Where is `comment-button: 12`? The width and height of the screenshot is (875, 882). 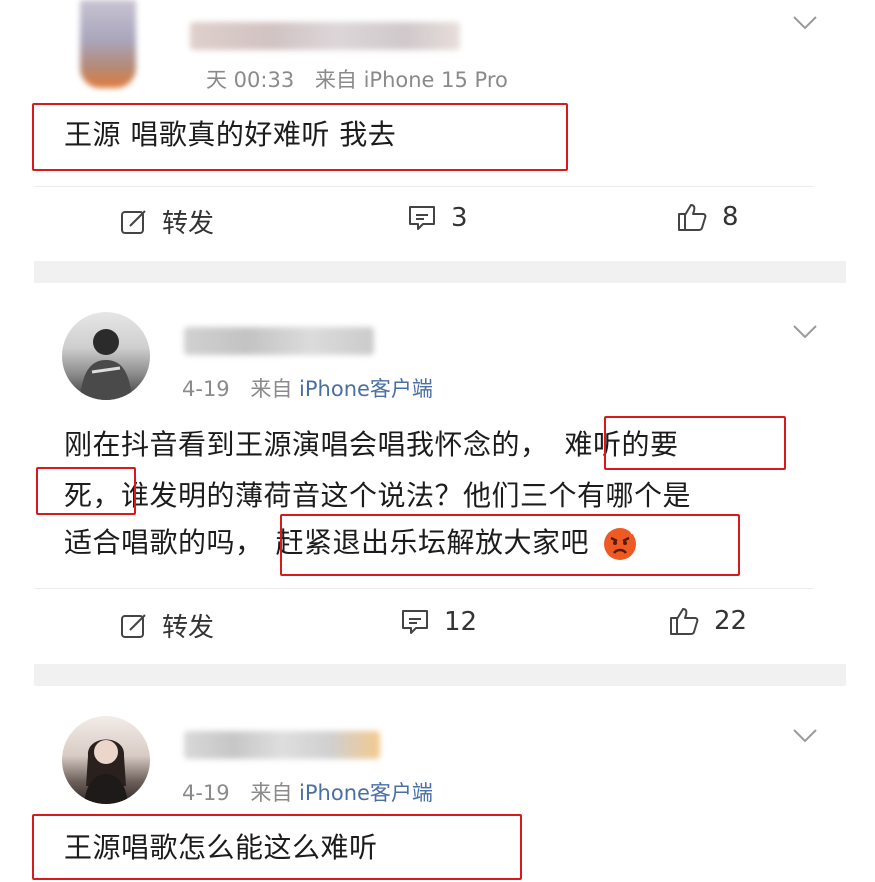
comment-button: 12 is located at coordinates (438, 622).